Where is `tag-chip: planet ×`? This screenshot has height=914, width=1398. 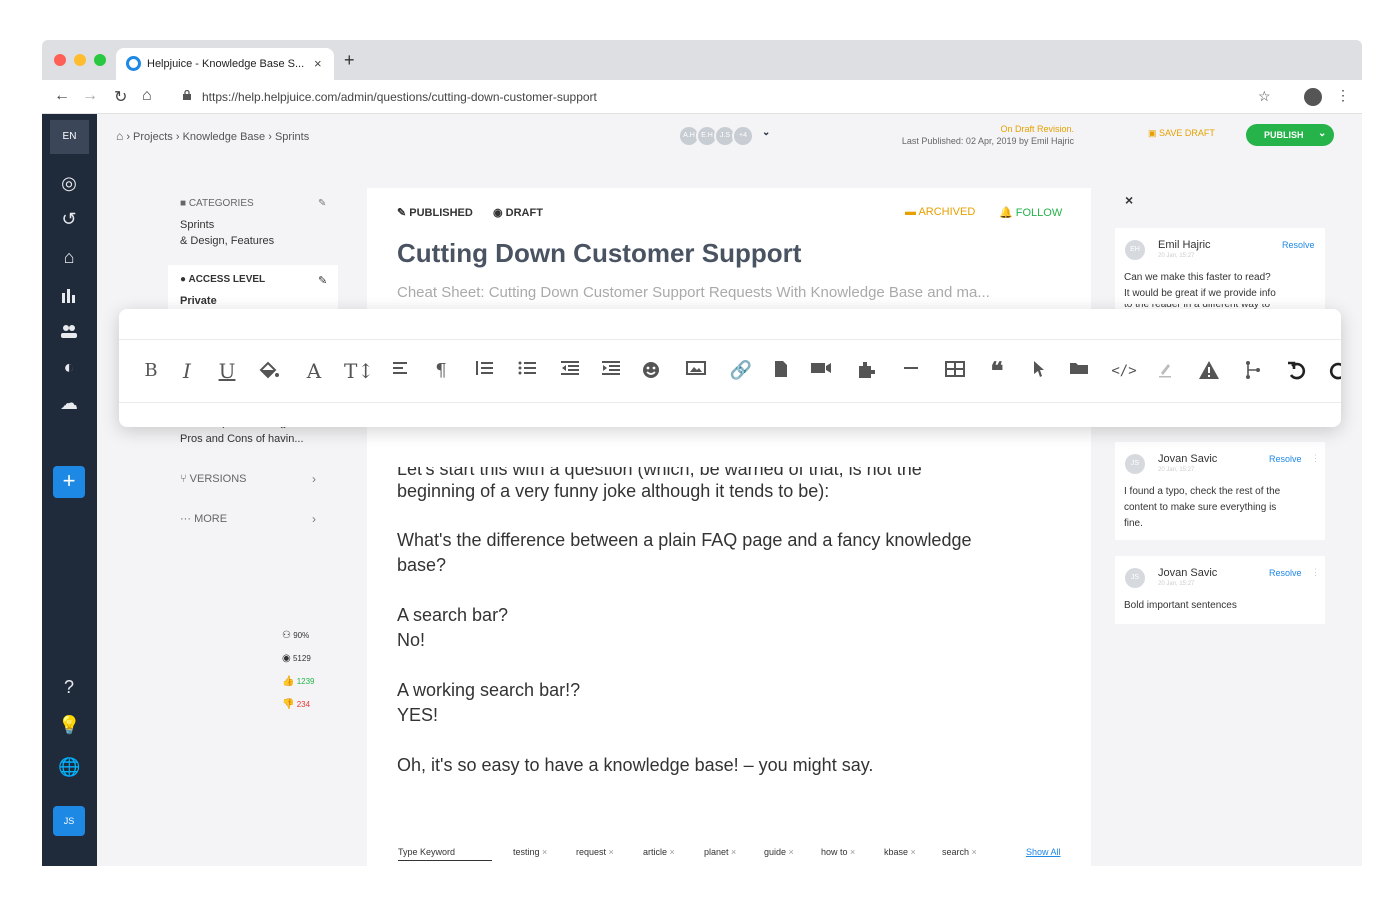
tag-chip: planet × is located at coordinates (720, 852).